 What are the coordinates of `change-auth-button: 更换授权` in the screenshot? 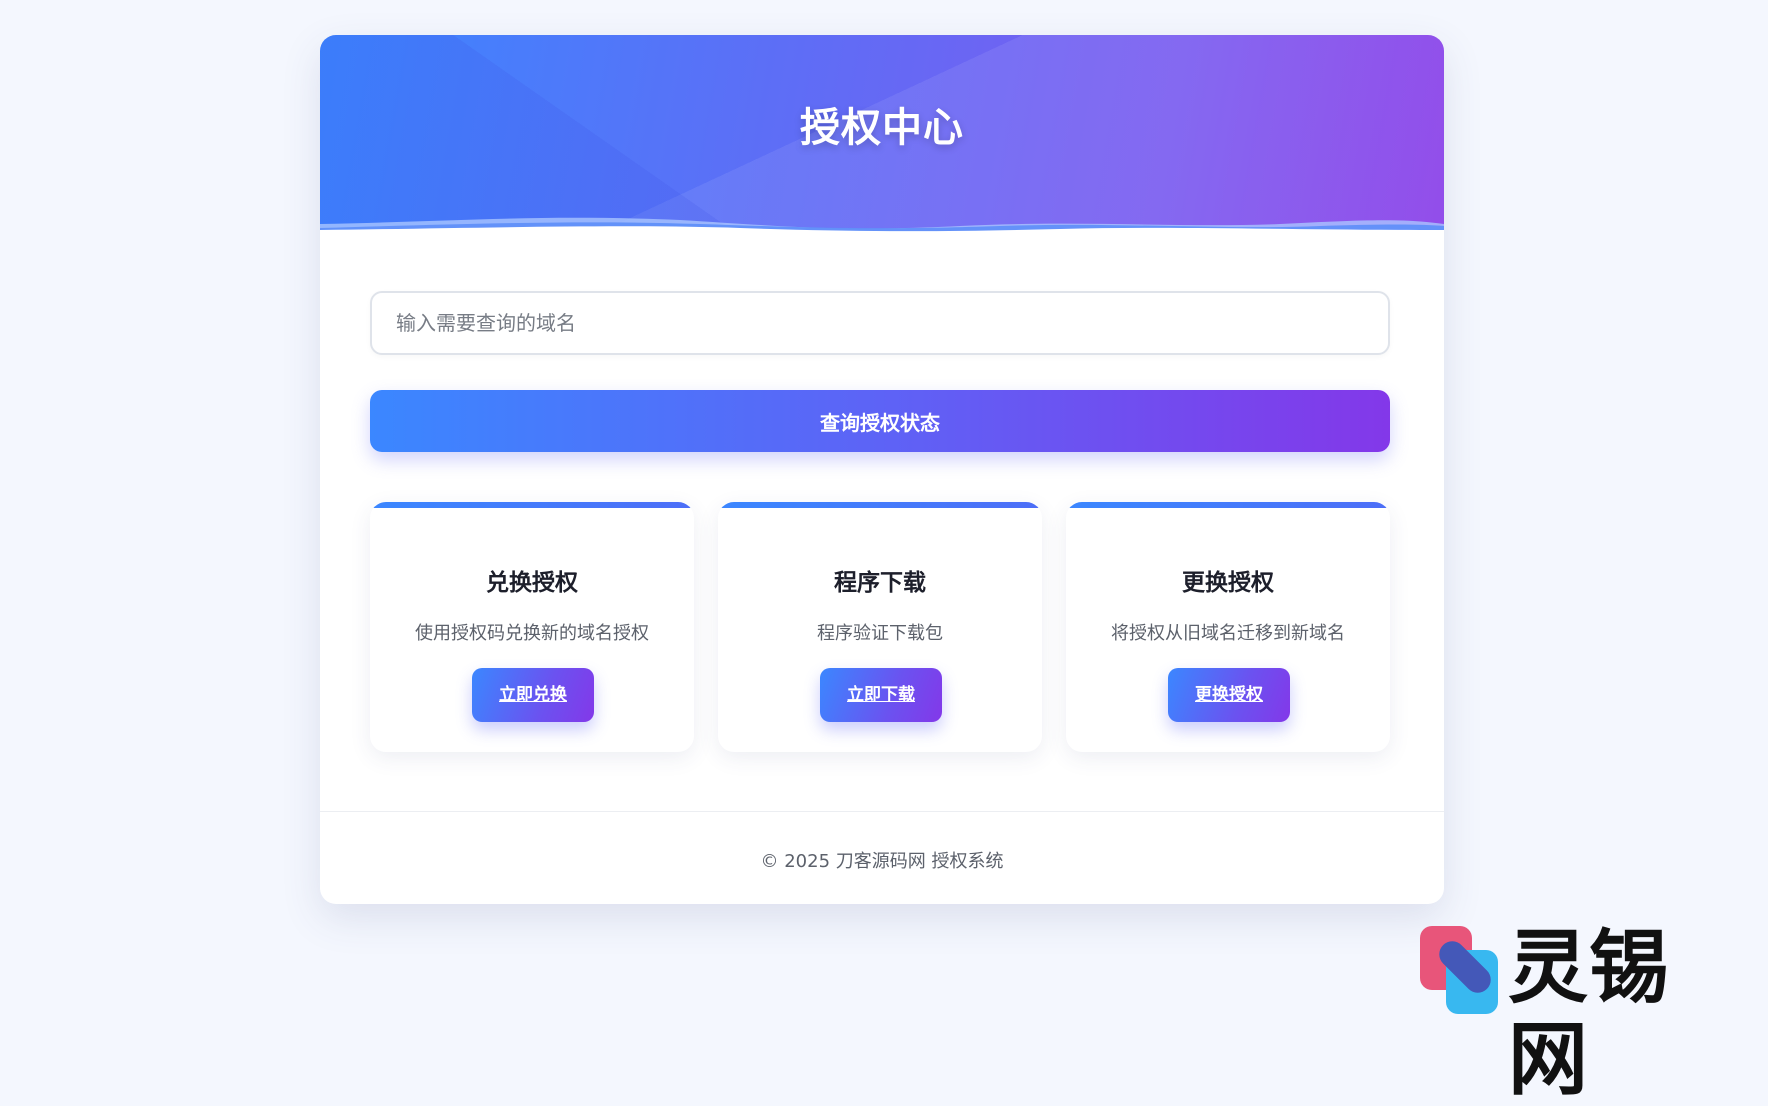 It's located at (1229, 695).